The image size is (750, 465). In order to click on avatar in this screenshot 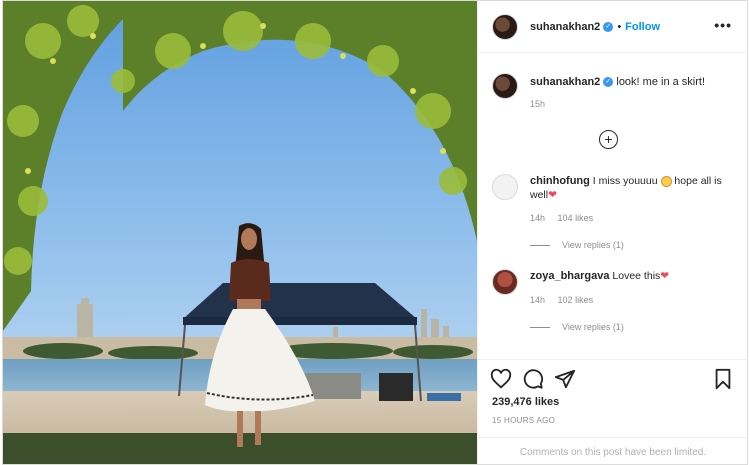, I will do `click(505, 26)`.